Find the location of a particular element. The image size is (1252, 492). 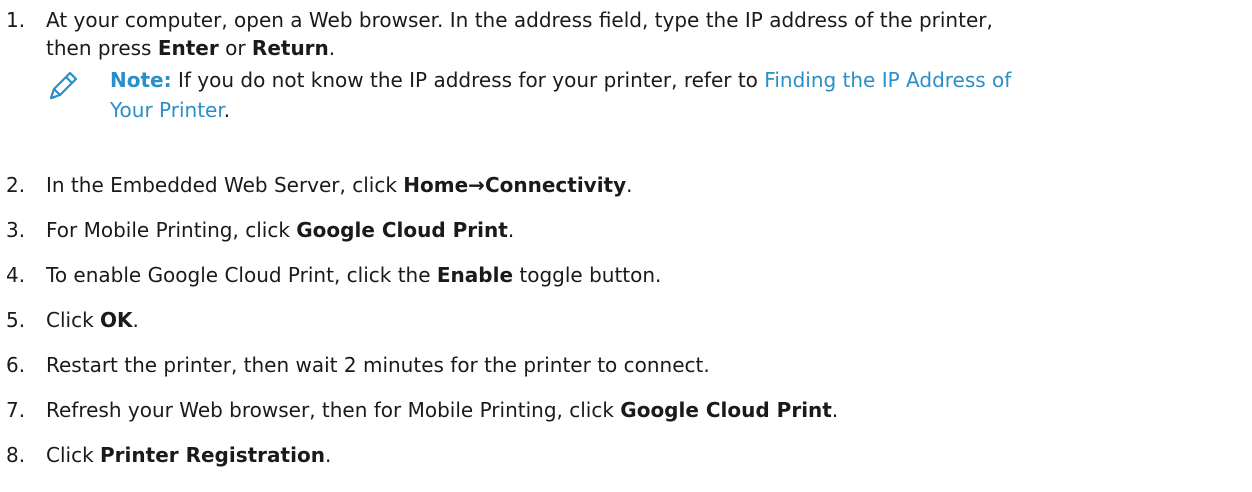

note-label: Note: is located at coordinates (141, 80).